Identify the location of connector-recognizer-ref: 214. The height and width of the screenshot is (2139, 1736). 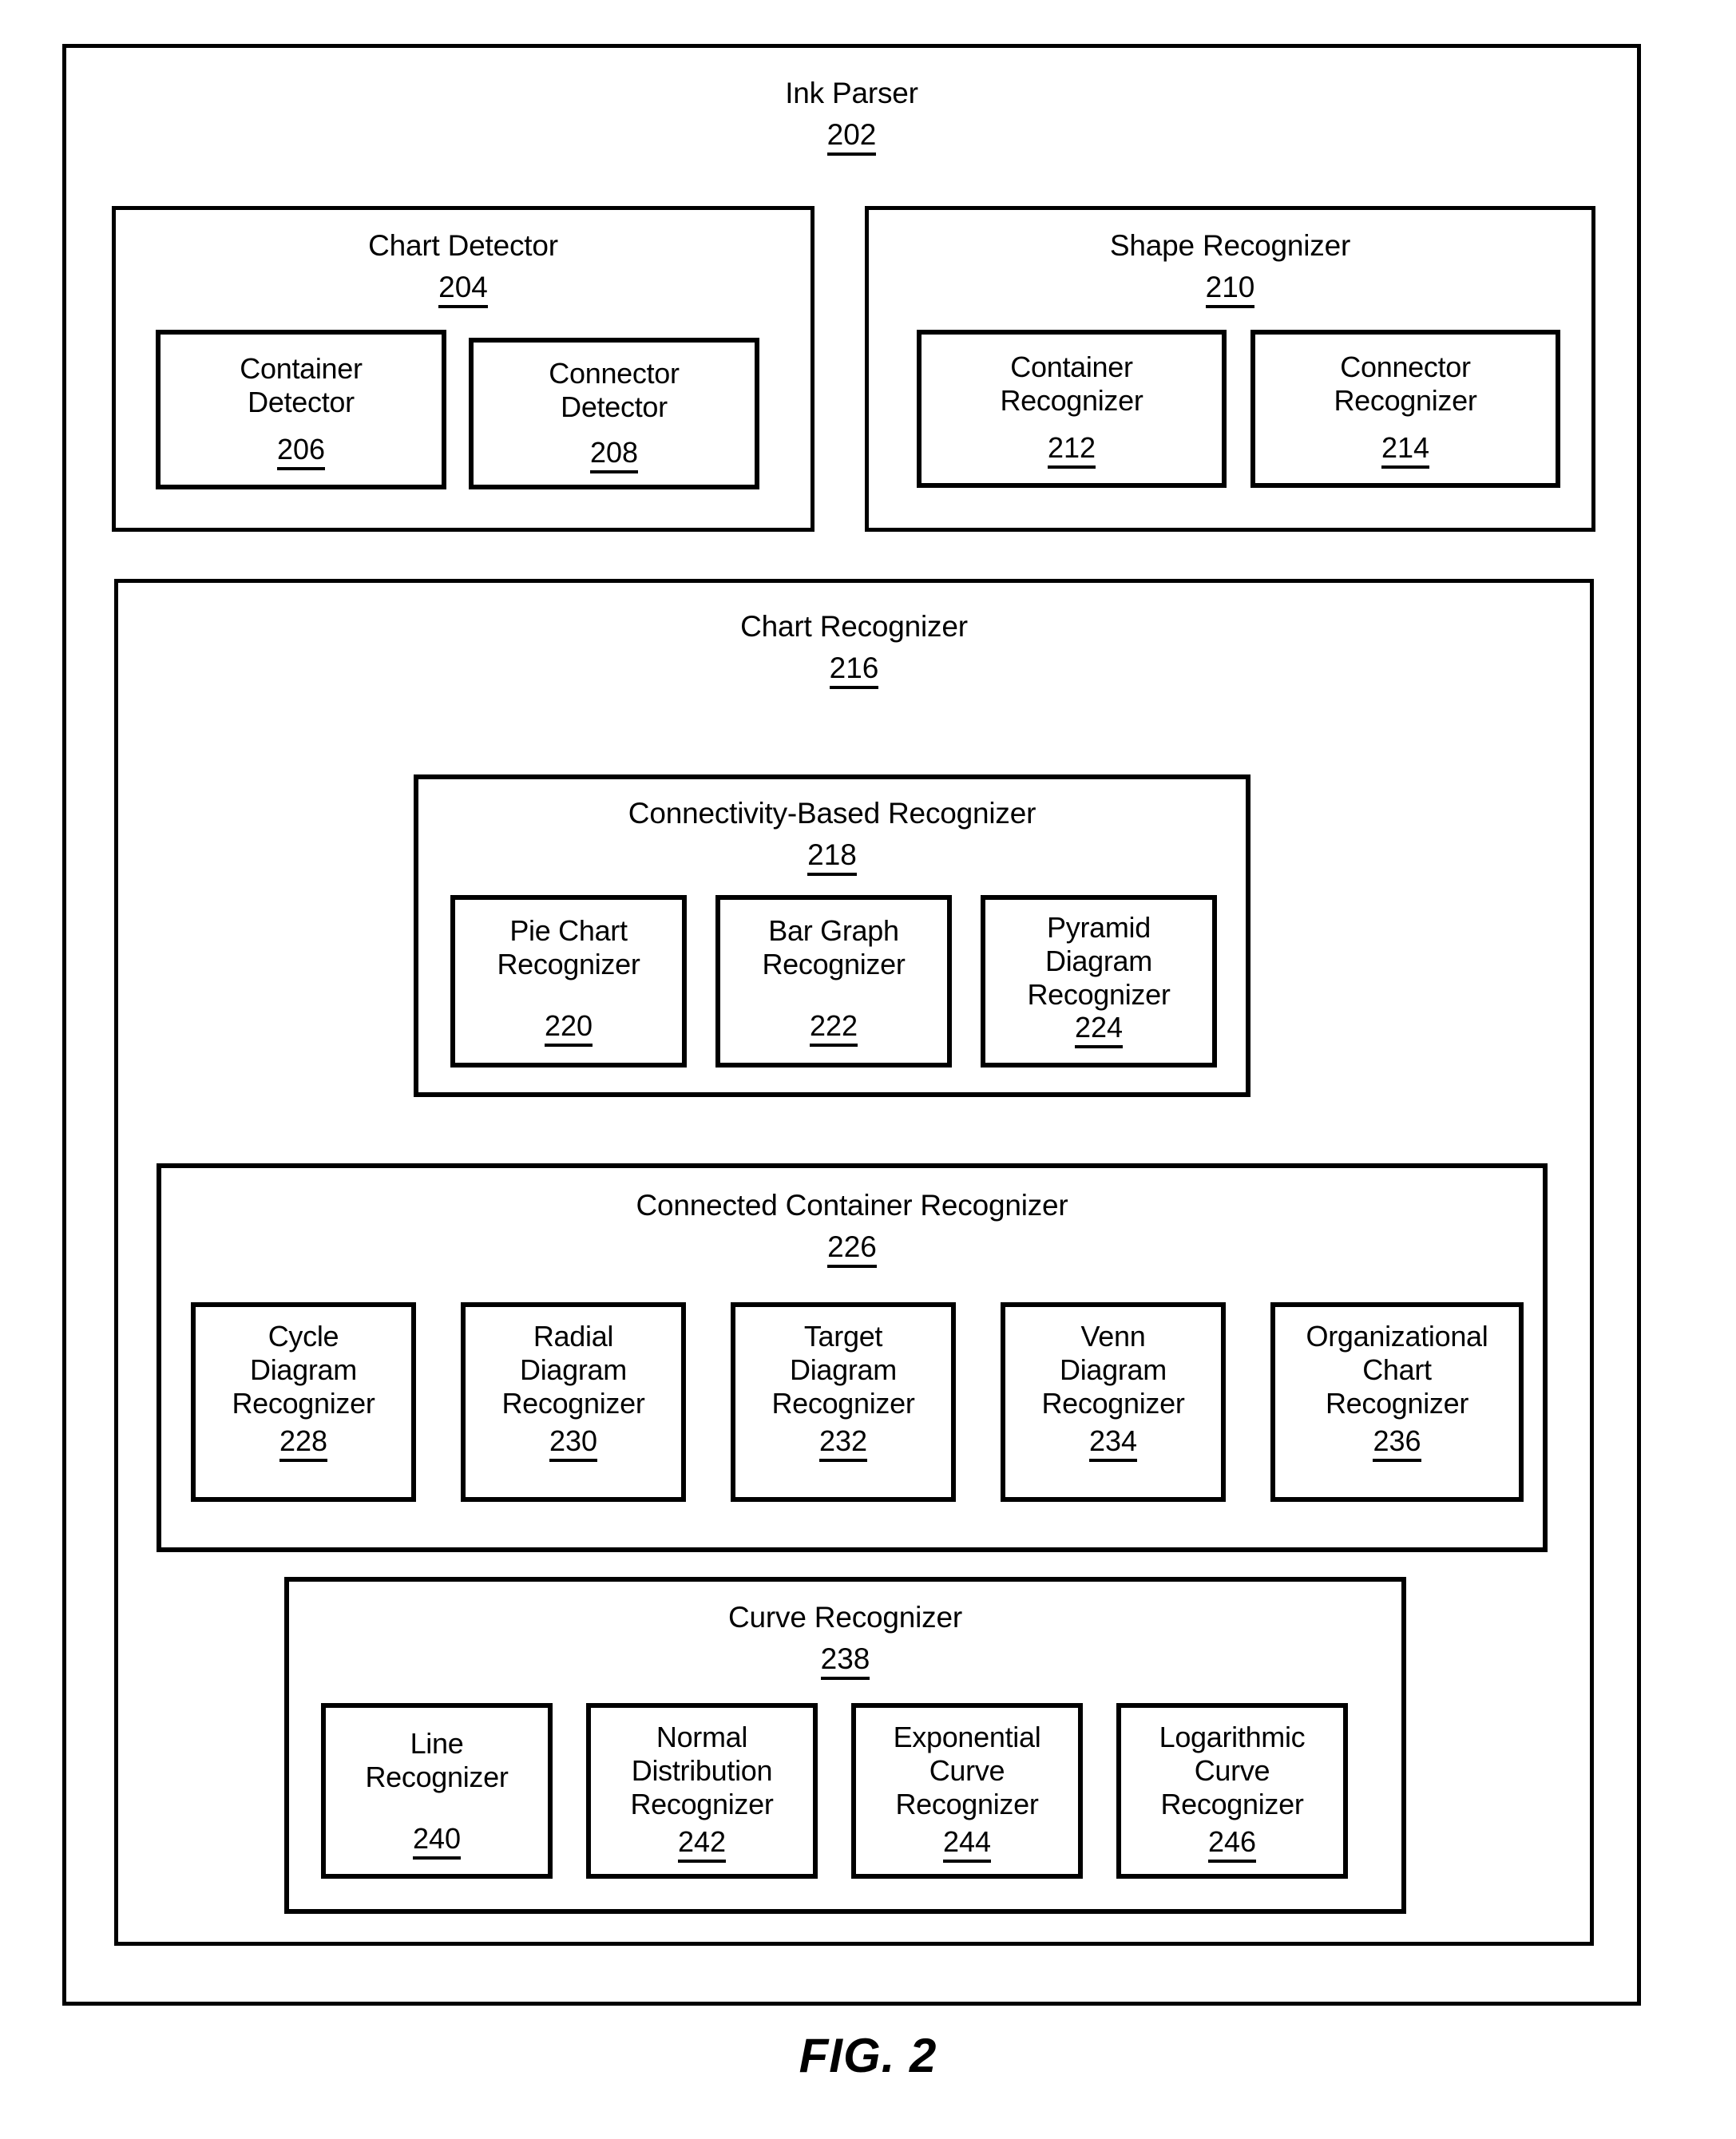
(1405, 450).